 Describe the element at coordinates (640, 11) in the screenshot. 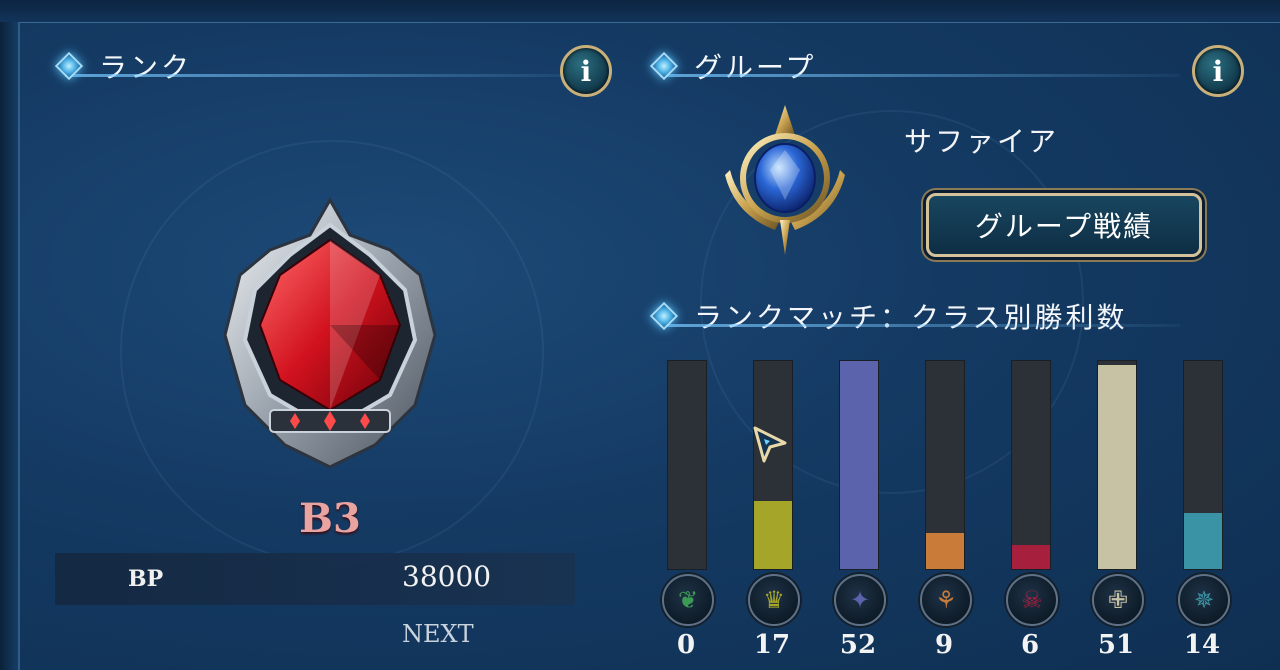

I see `top-frame` at that location.